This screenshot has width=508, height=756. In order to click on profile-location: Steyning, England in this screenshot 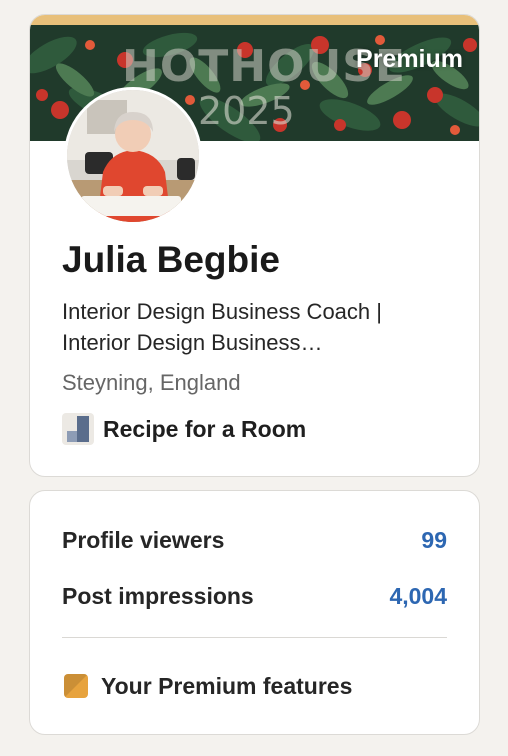, I will do `click(151, 382)`.